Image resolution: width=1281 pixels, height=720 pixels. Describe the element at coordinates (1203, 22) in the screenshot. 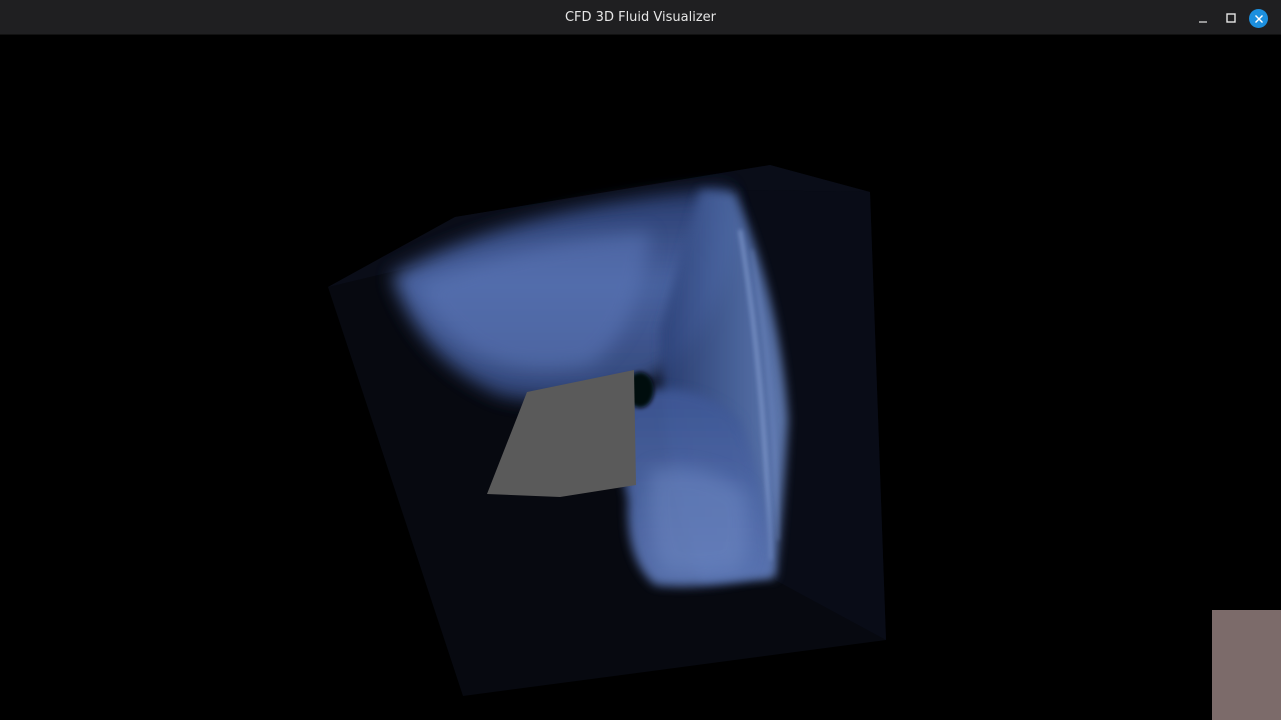

I see `minimize-icon` at that location.